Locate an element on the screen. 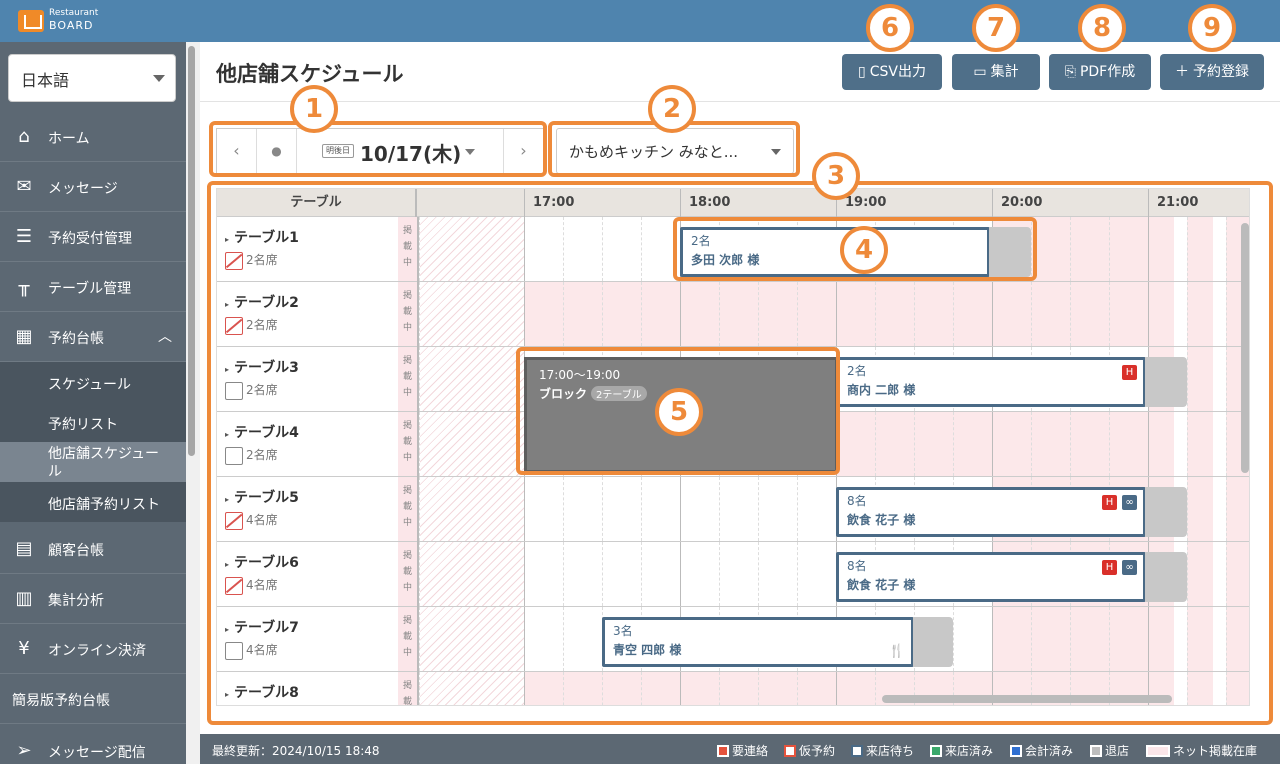 The height and width of the screenshot is (764, 1280). sidebar-item-label: ホーム is located at coordinates (69, 139).